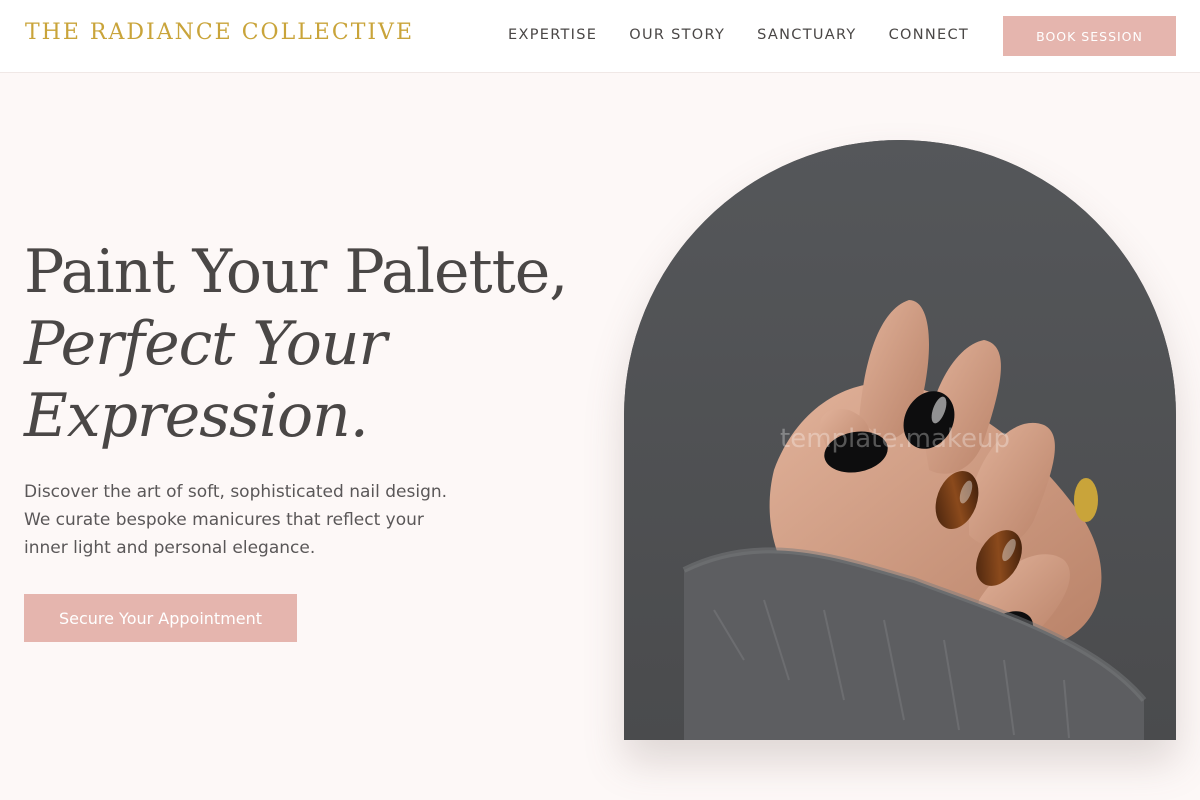 The image size is (1200, 800). What do you see at coordinates (219, 32) in the screenshot?
I see `brand-logo: THE RADIANCE COLLECTIVE` at bounding box center [219, 32].